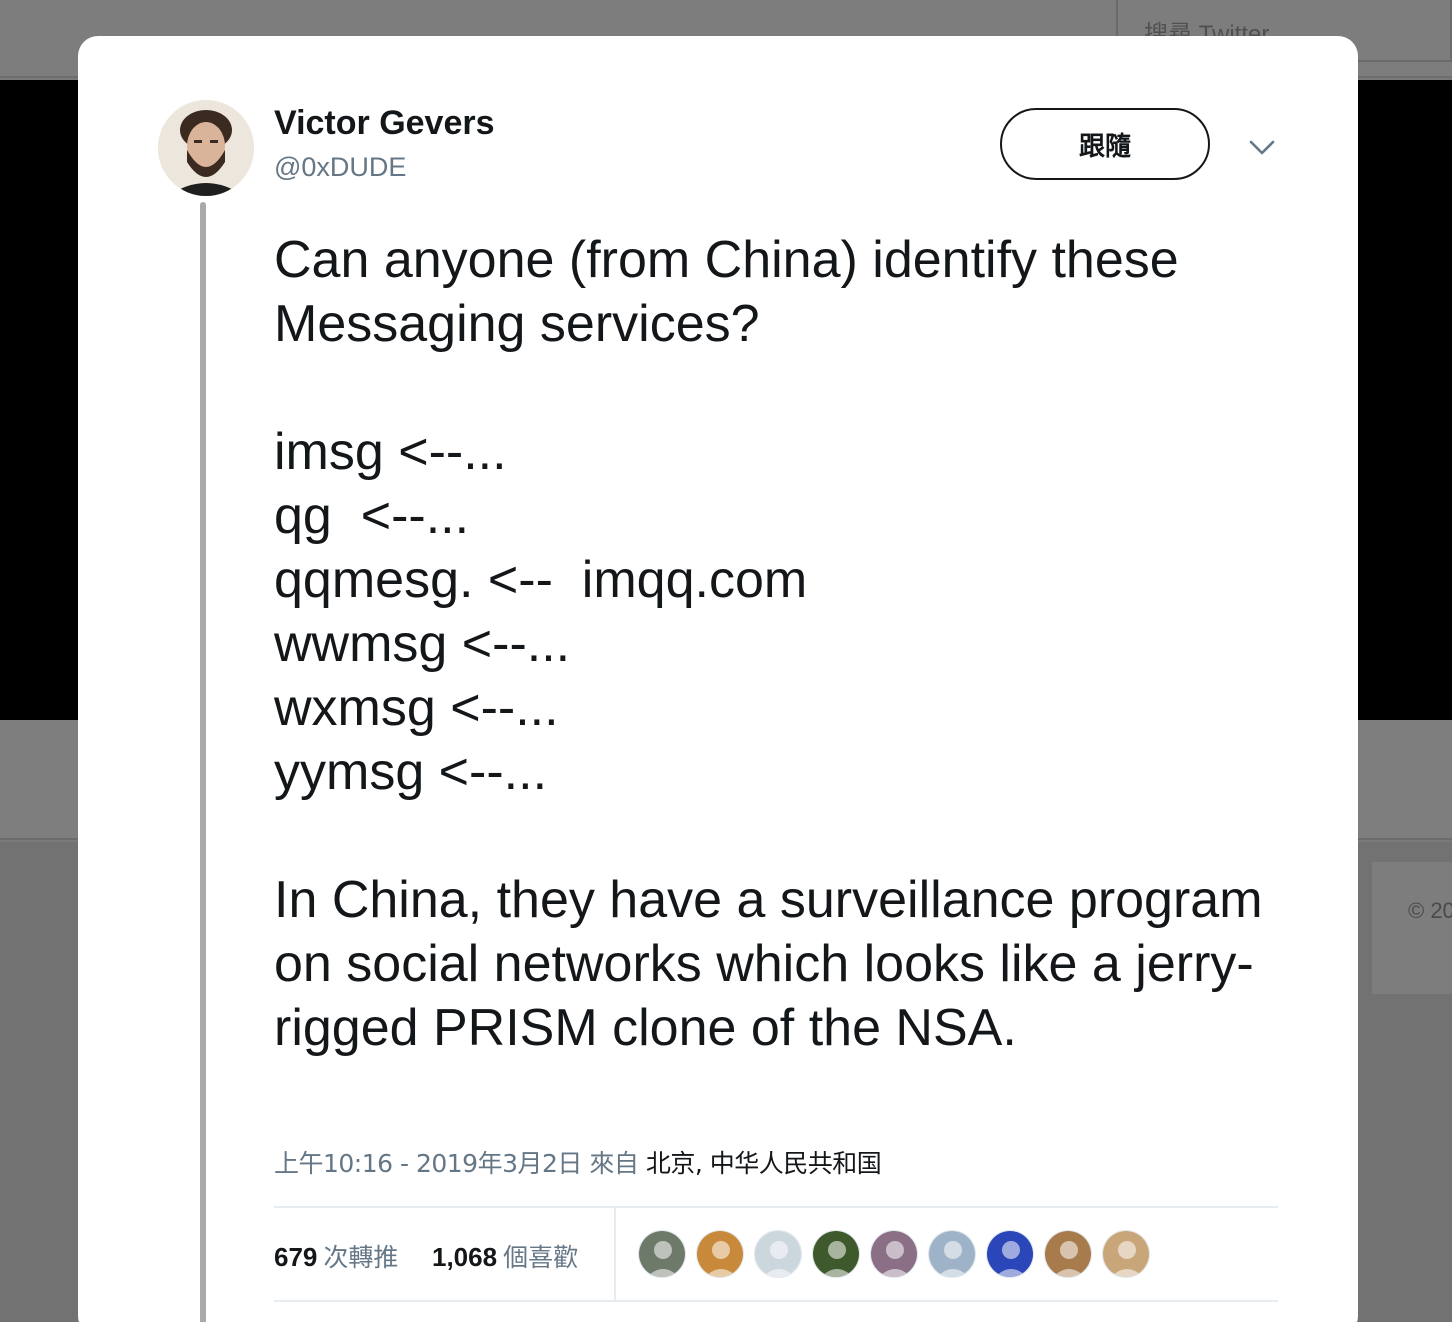 Image resolution: width=1452 pixels, height=1322 pixels. I want to click on liker-avatar-cat, so click(1068, 1254).